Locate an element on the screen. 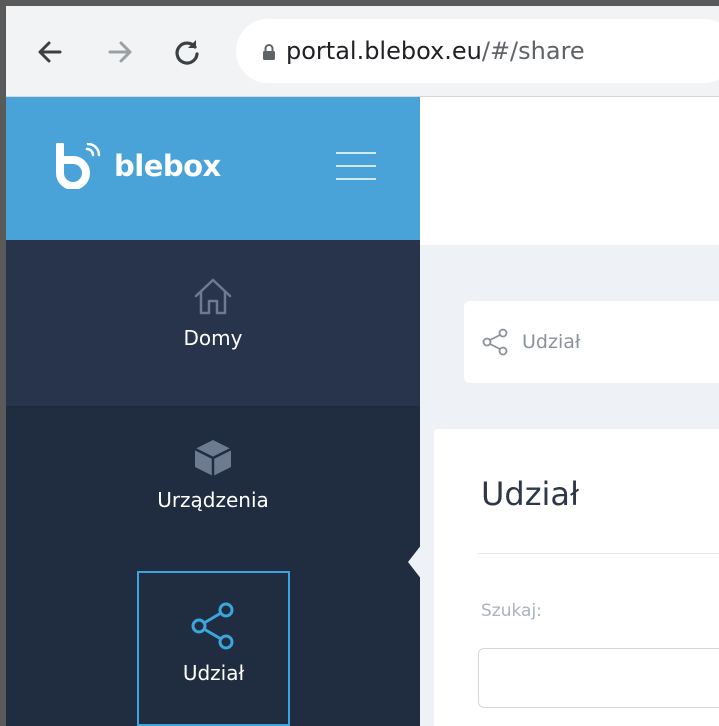 The height and width of the screenshot is (726, 719). address-bar: portal.blebox.eu/#/share is located at coordinates (477, 51).